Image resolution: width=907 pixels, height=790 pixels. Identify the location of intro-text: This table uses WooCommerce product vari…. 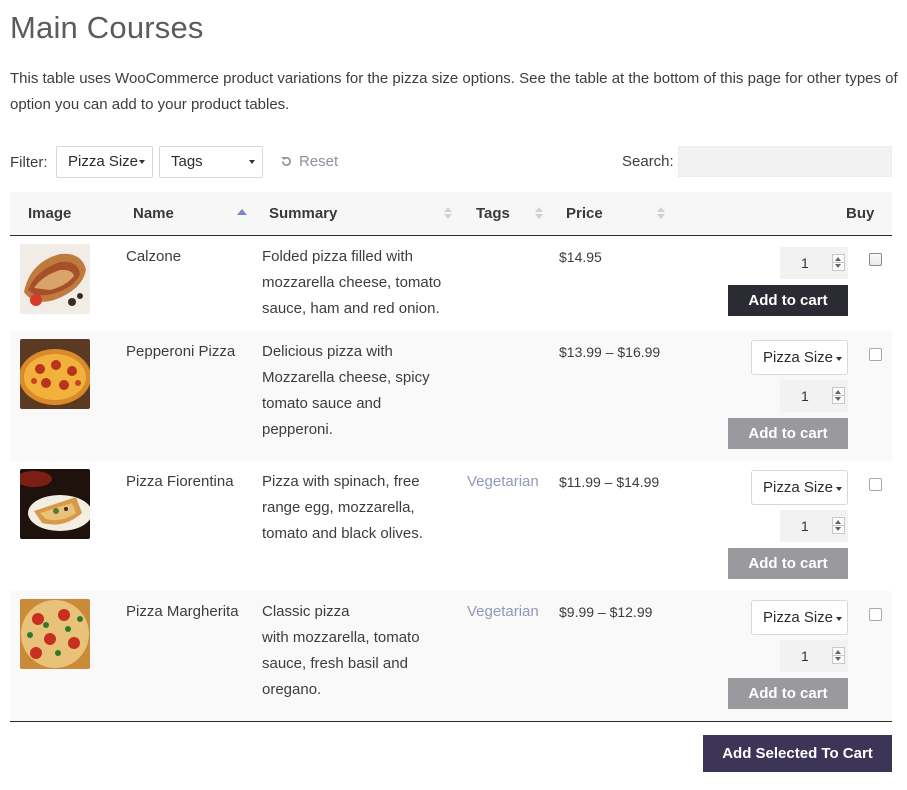
(454, 91).